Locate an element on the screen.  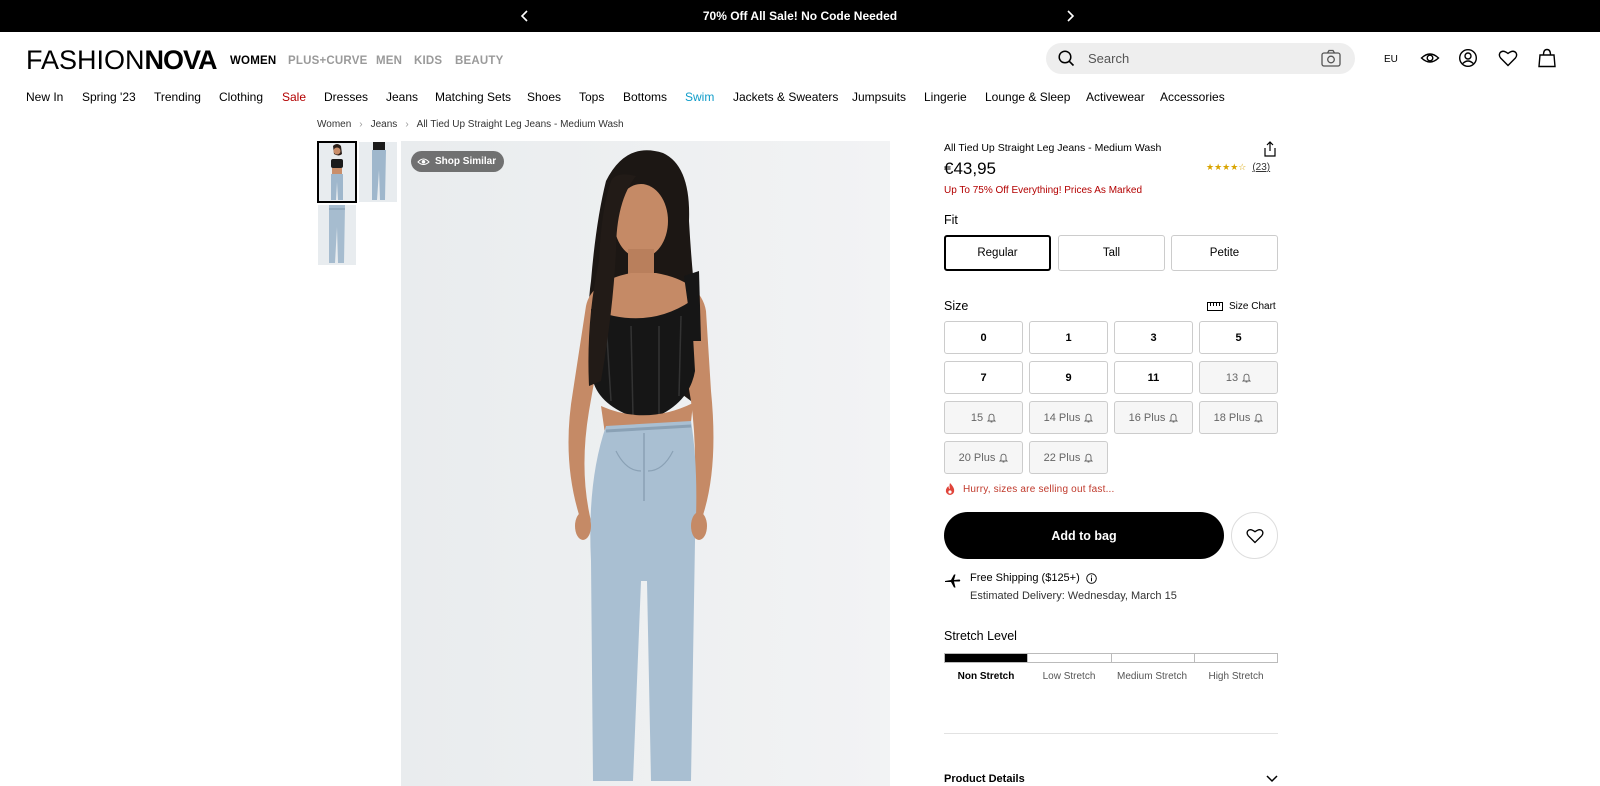
fashion-nova-logo: FASHION NOVA is located at coordinates (122, 60).